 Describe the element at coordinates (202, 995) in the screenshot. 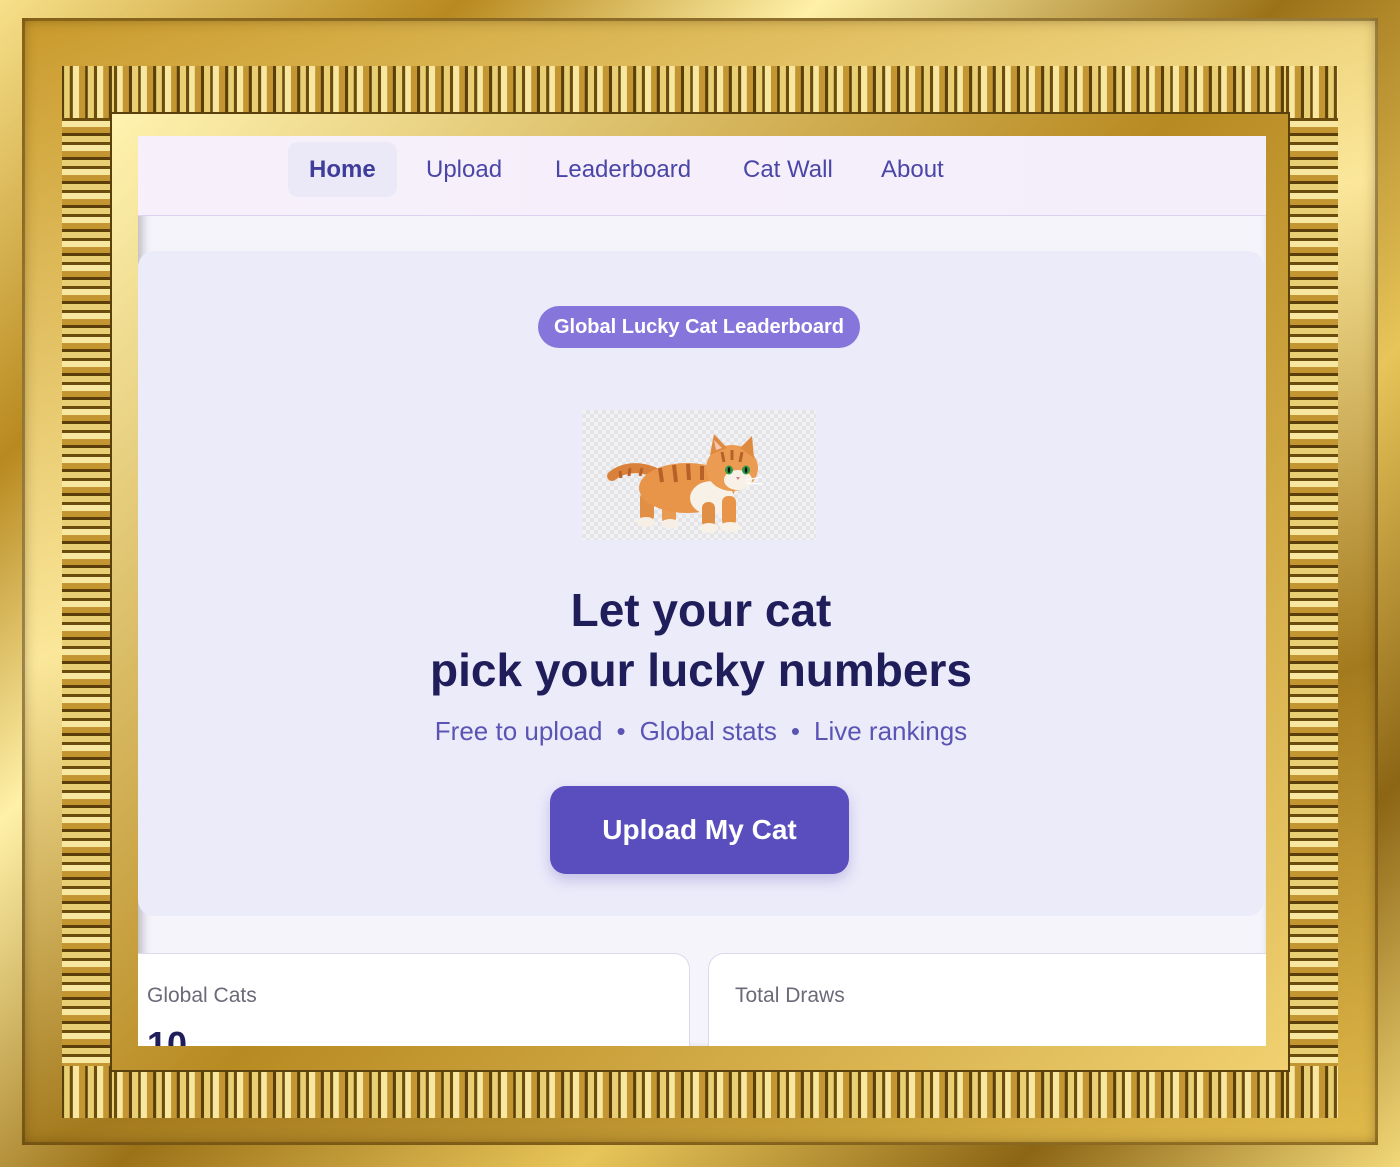

I see `global-cats-label: Global Cats` at that location.